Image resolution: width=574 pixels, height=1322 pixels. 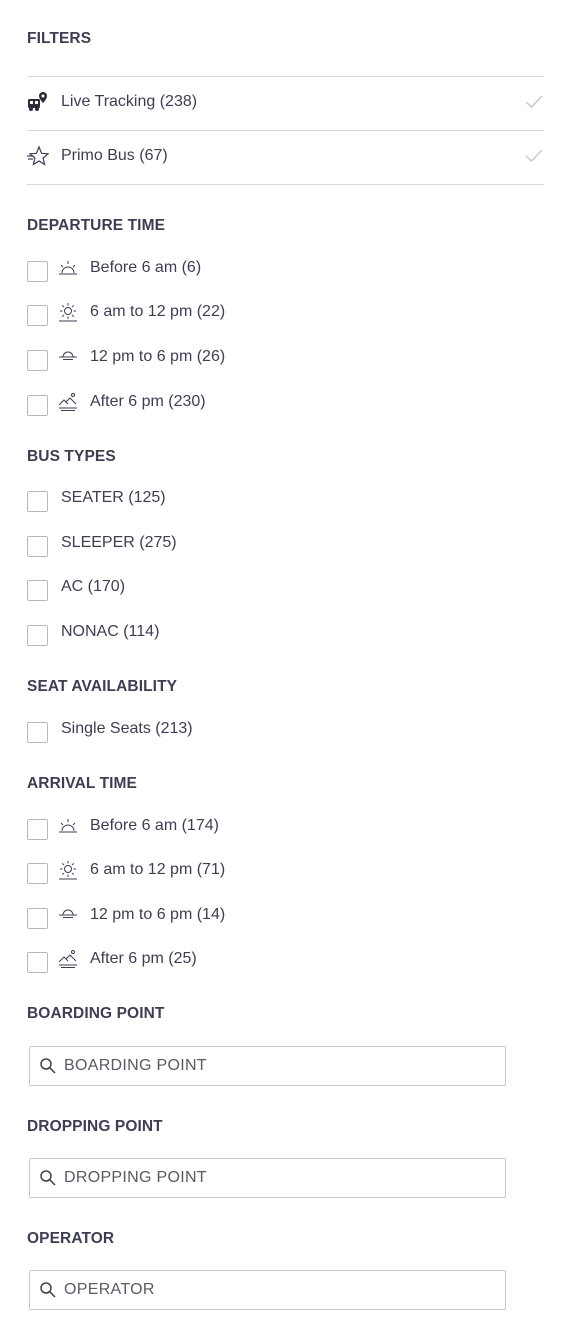 I want to click on toggle-label: Live Tracking (238), so click(x=129, y=101).